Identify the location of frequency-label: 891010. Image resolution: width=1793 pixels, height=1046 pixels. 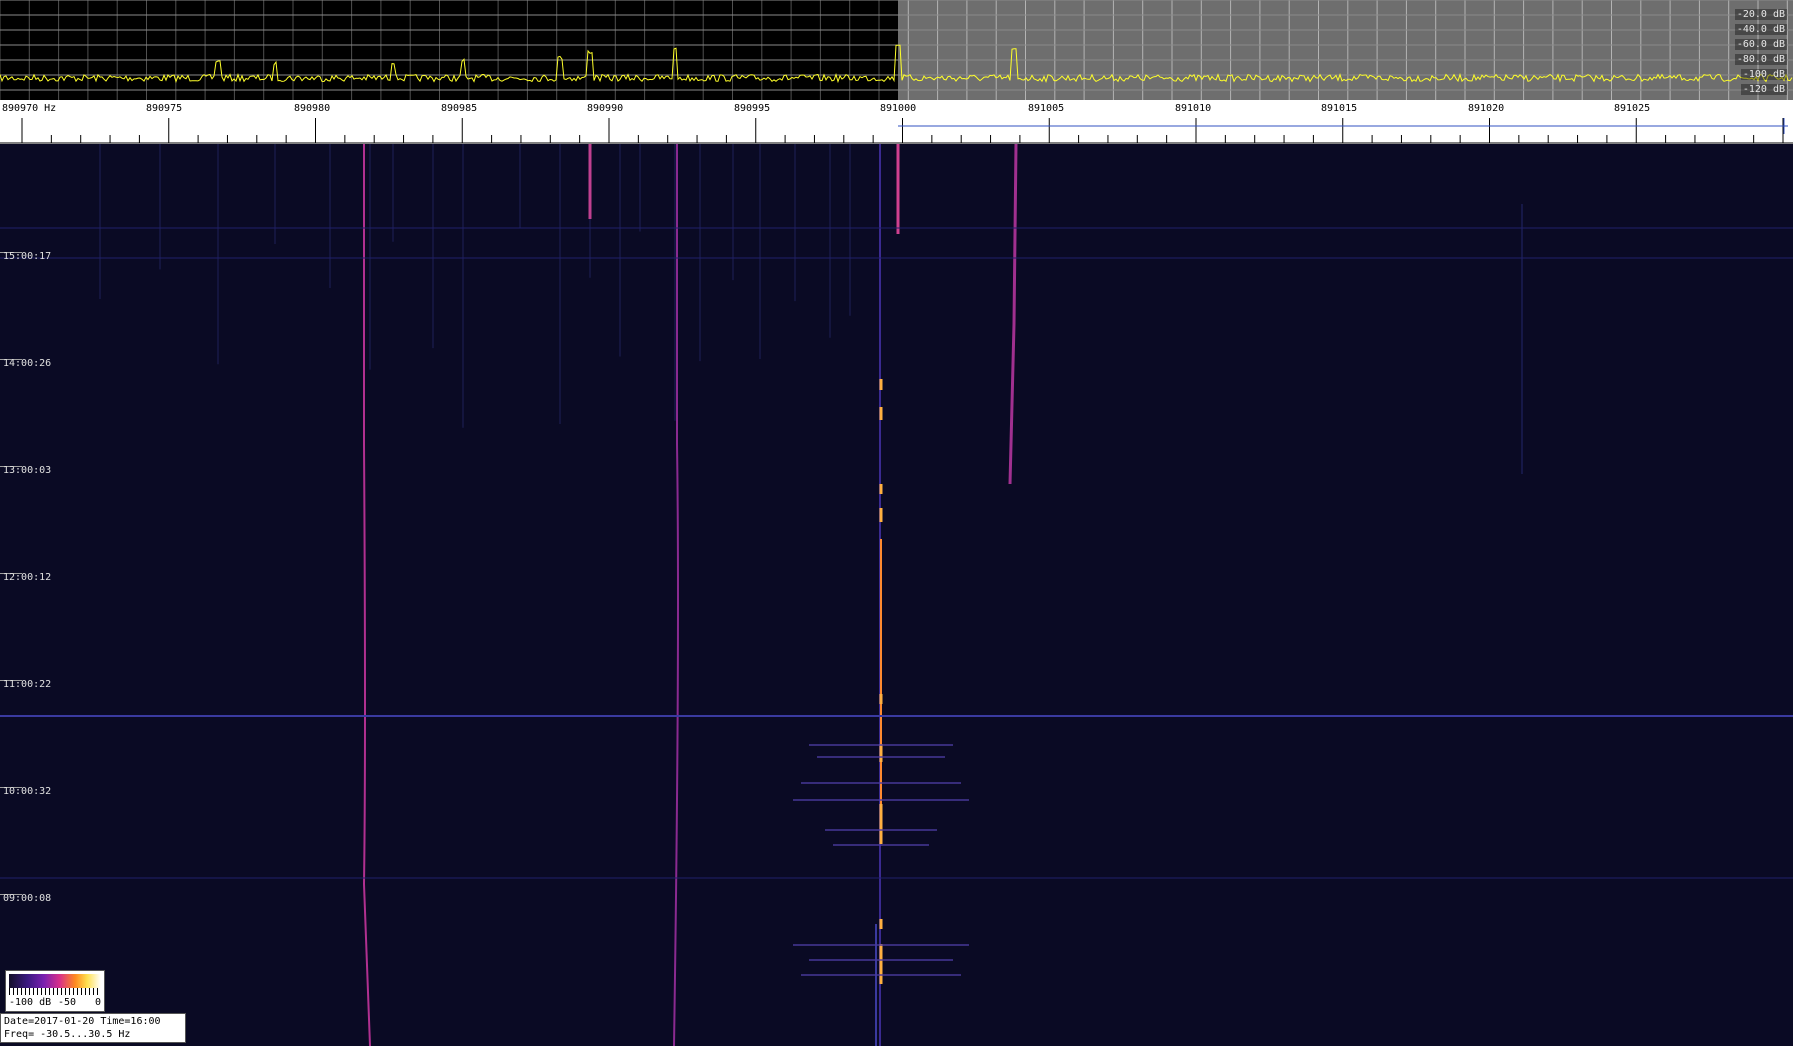
(1193, 108).